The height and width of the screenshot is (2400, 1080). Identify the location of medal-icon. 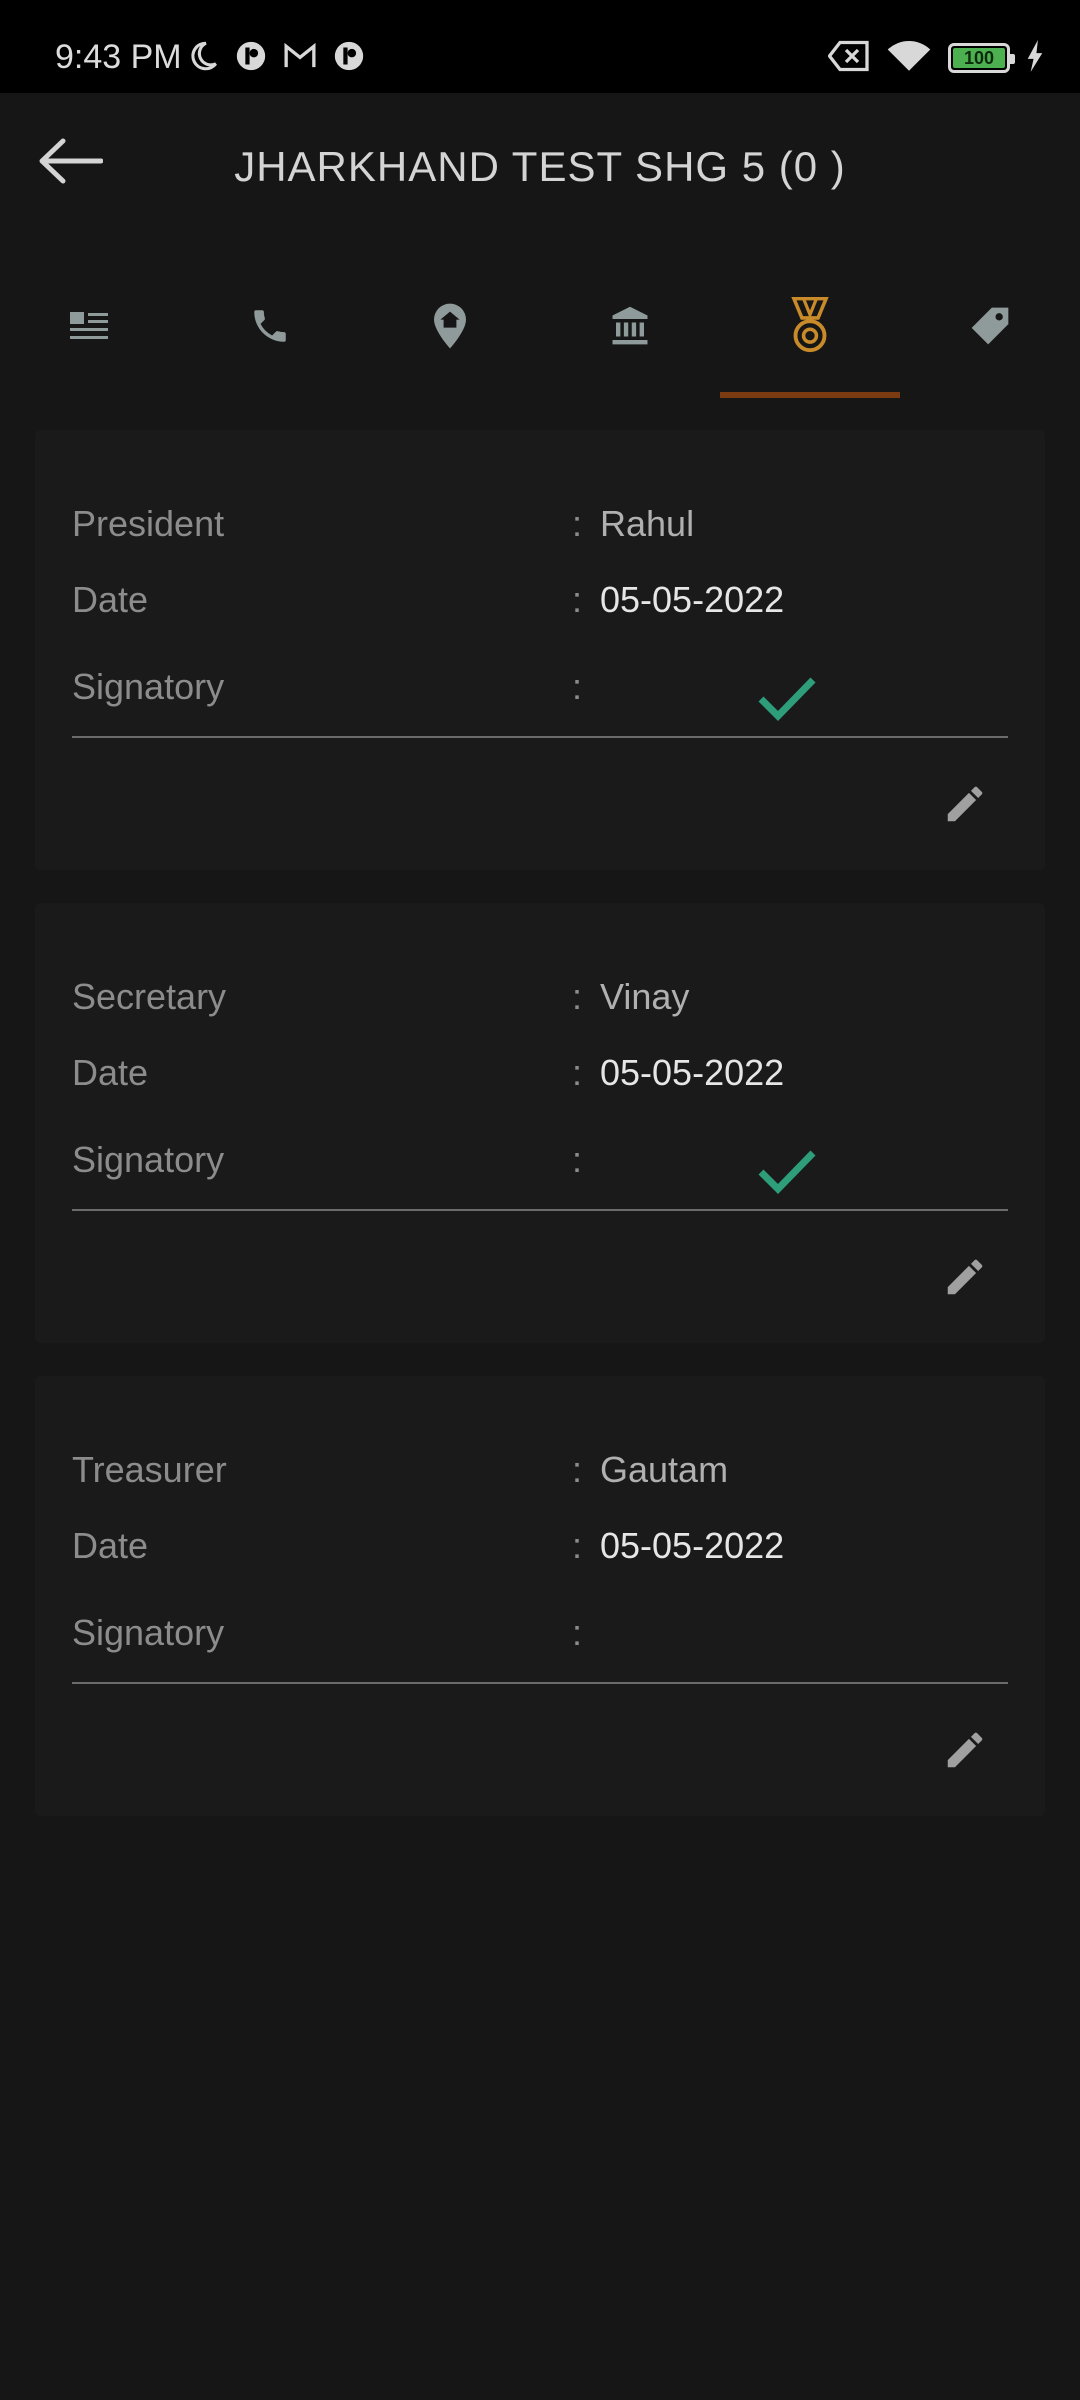
(810, 328).